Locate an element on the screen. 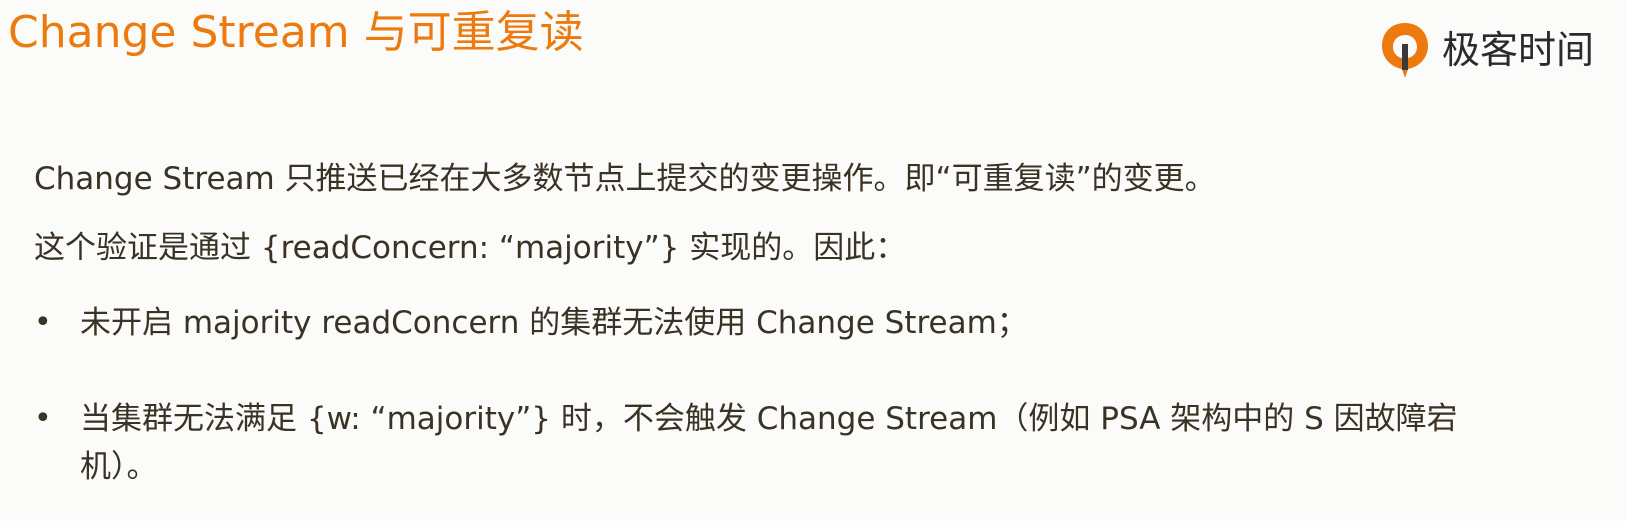 Image resolution: width=1627 pixels, height=521 pixels. slide-title: Change Stream 与可重复读 is located at coordinates (296, 32).